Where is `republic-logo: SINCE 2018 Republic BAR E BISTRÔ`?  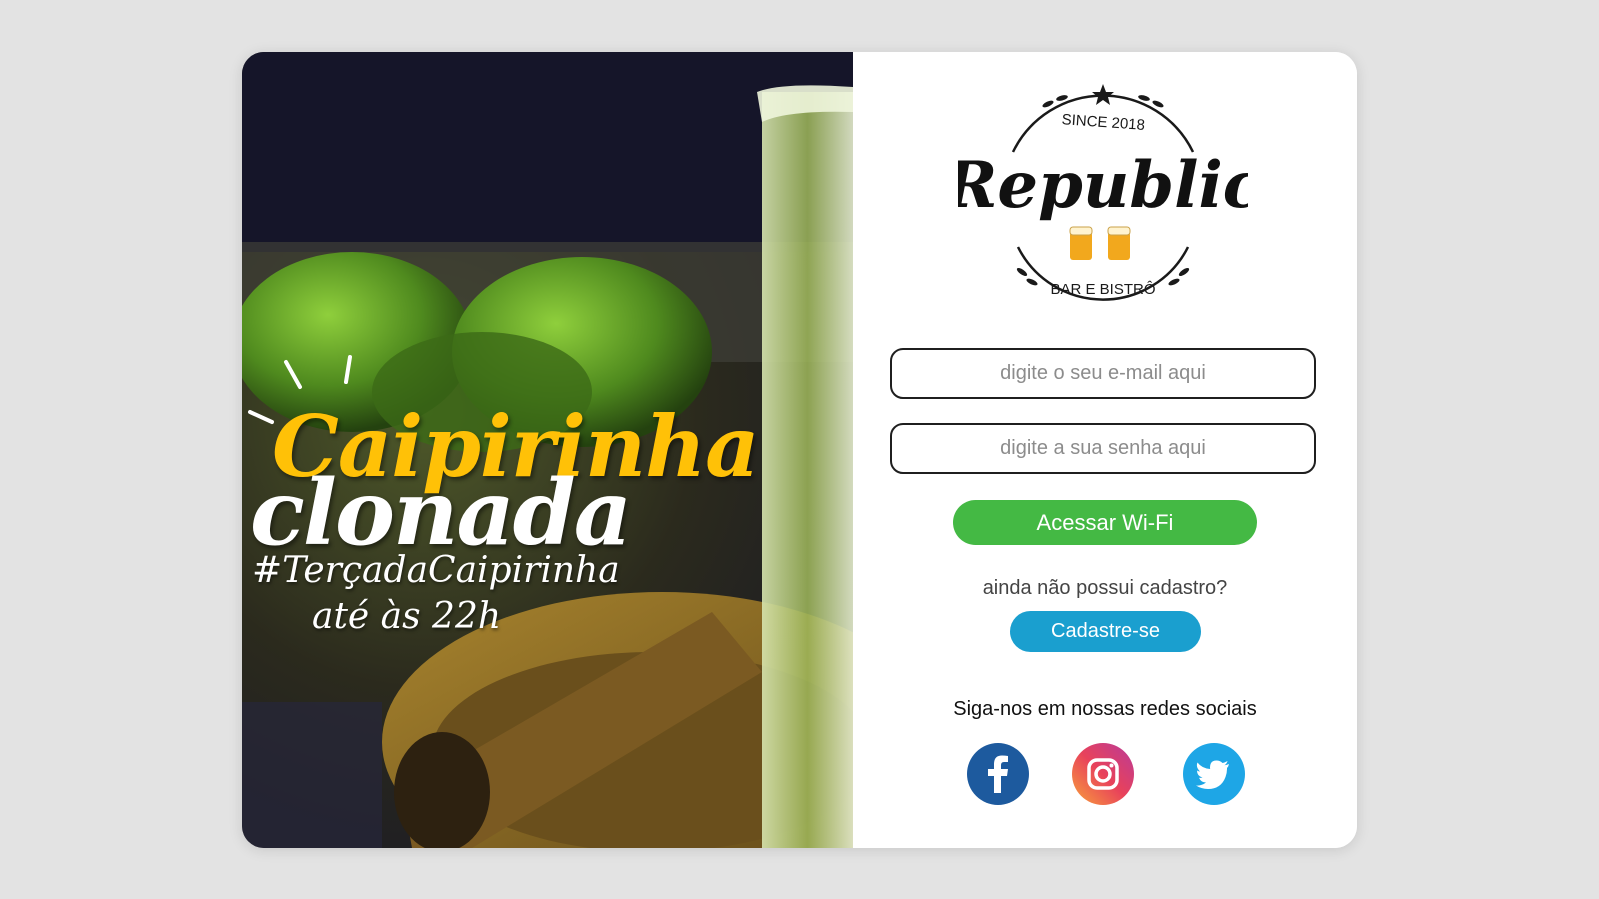 republic-logo: SINCE 2018 Republic BAR E BISTRÔ is located at coordinates (1103, 192).